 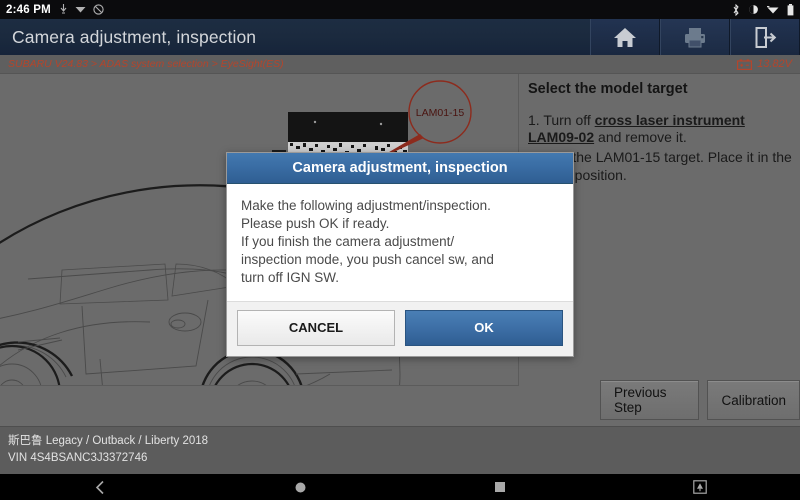 What do you see at coordinates (367, 259) in the screenshot?
I see `dialog-message-line-4: inspection mode, you push cancel sw, and` at bounding box center [367, 259].